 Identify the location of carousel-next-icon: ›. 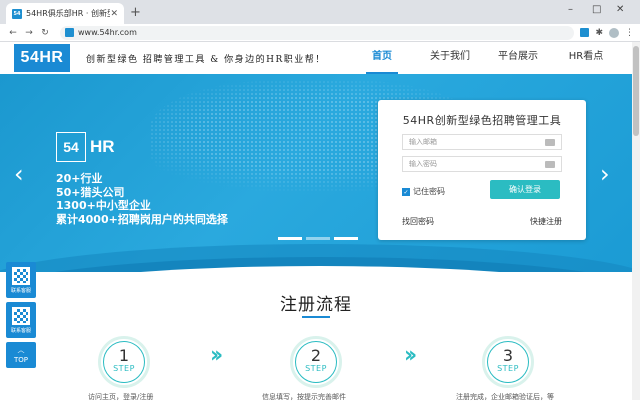
(605, 174).